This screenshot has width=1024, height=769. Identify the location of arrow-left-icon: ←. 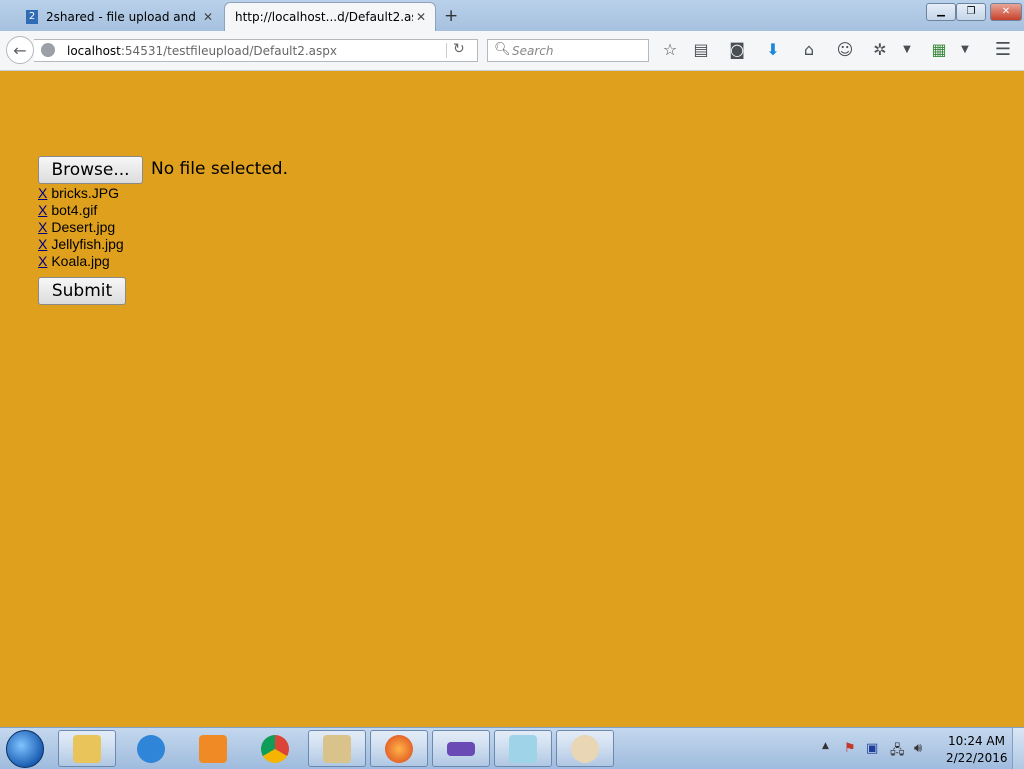
(20, 50).